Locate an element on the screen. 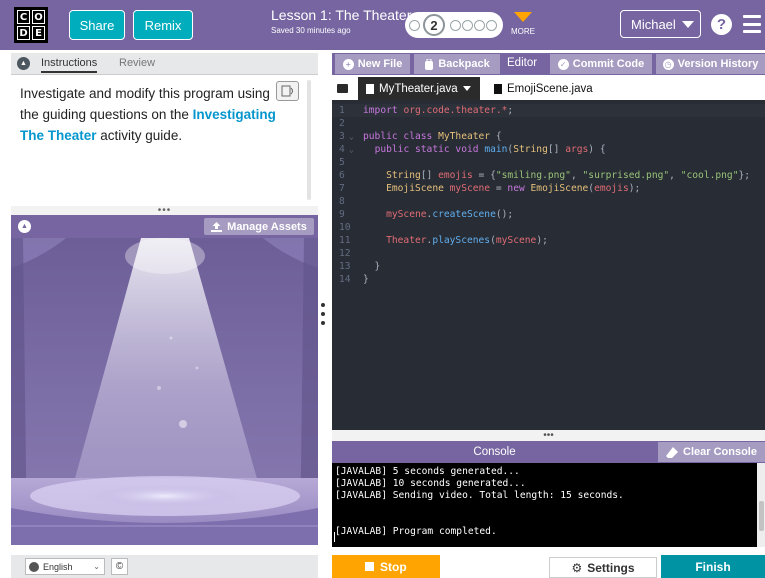  code-token: String is located at coordinates (403, 175).